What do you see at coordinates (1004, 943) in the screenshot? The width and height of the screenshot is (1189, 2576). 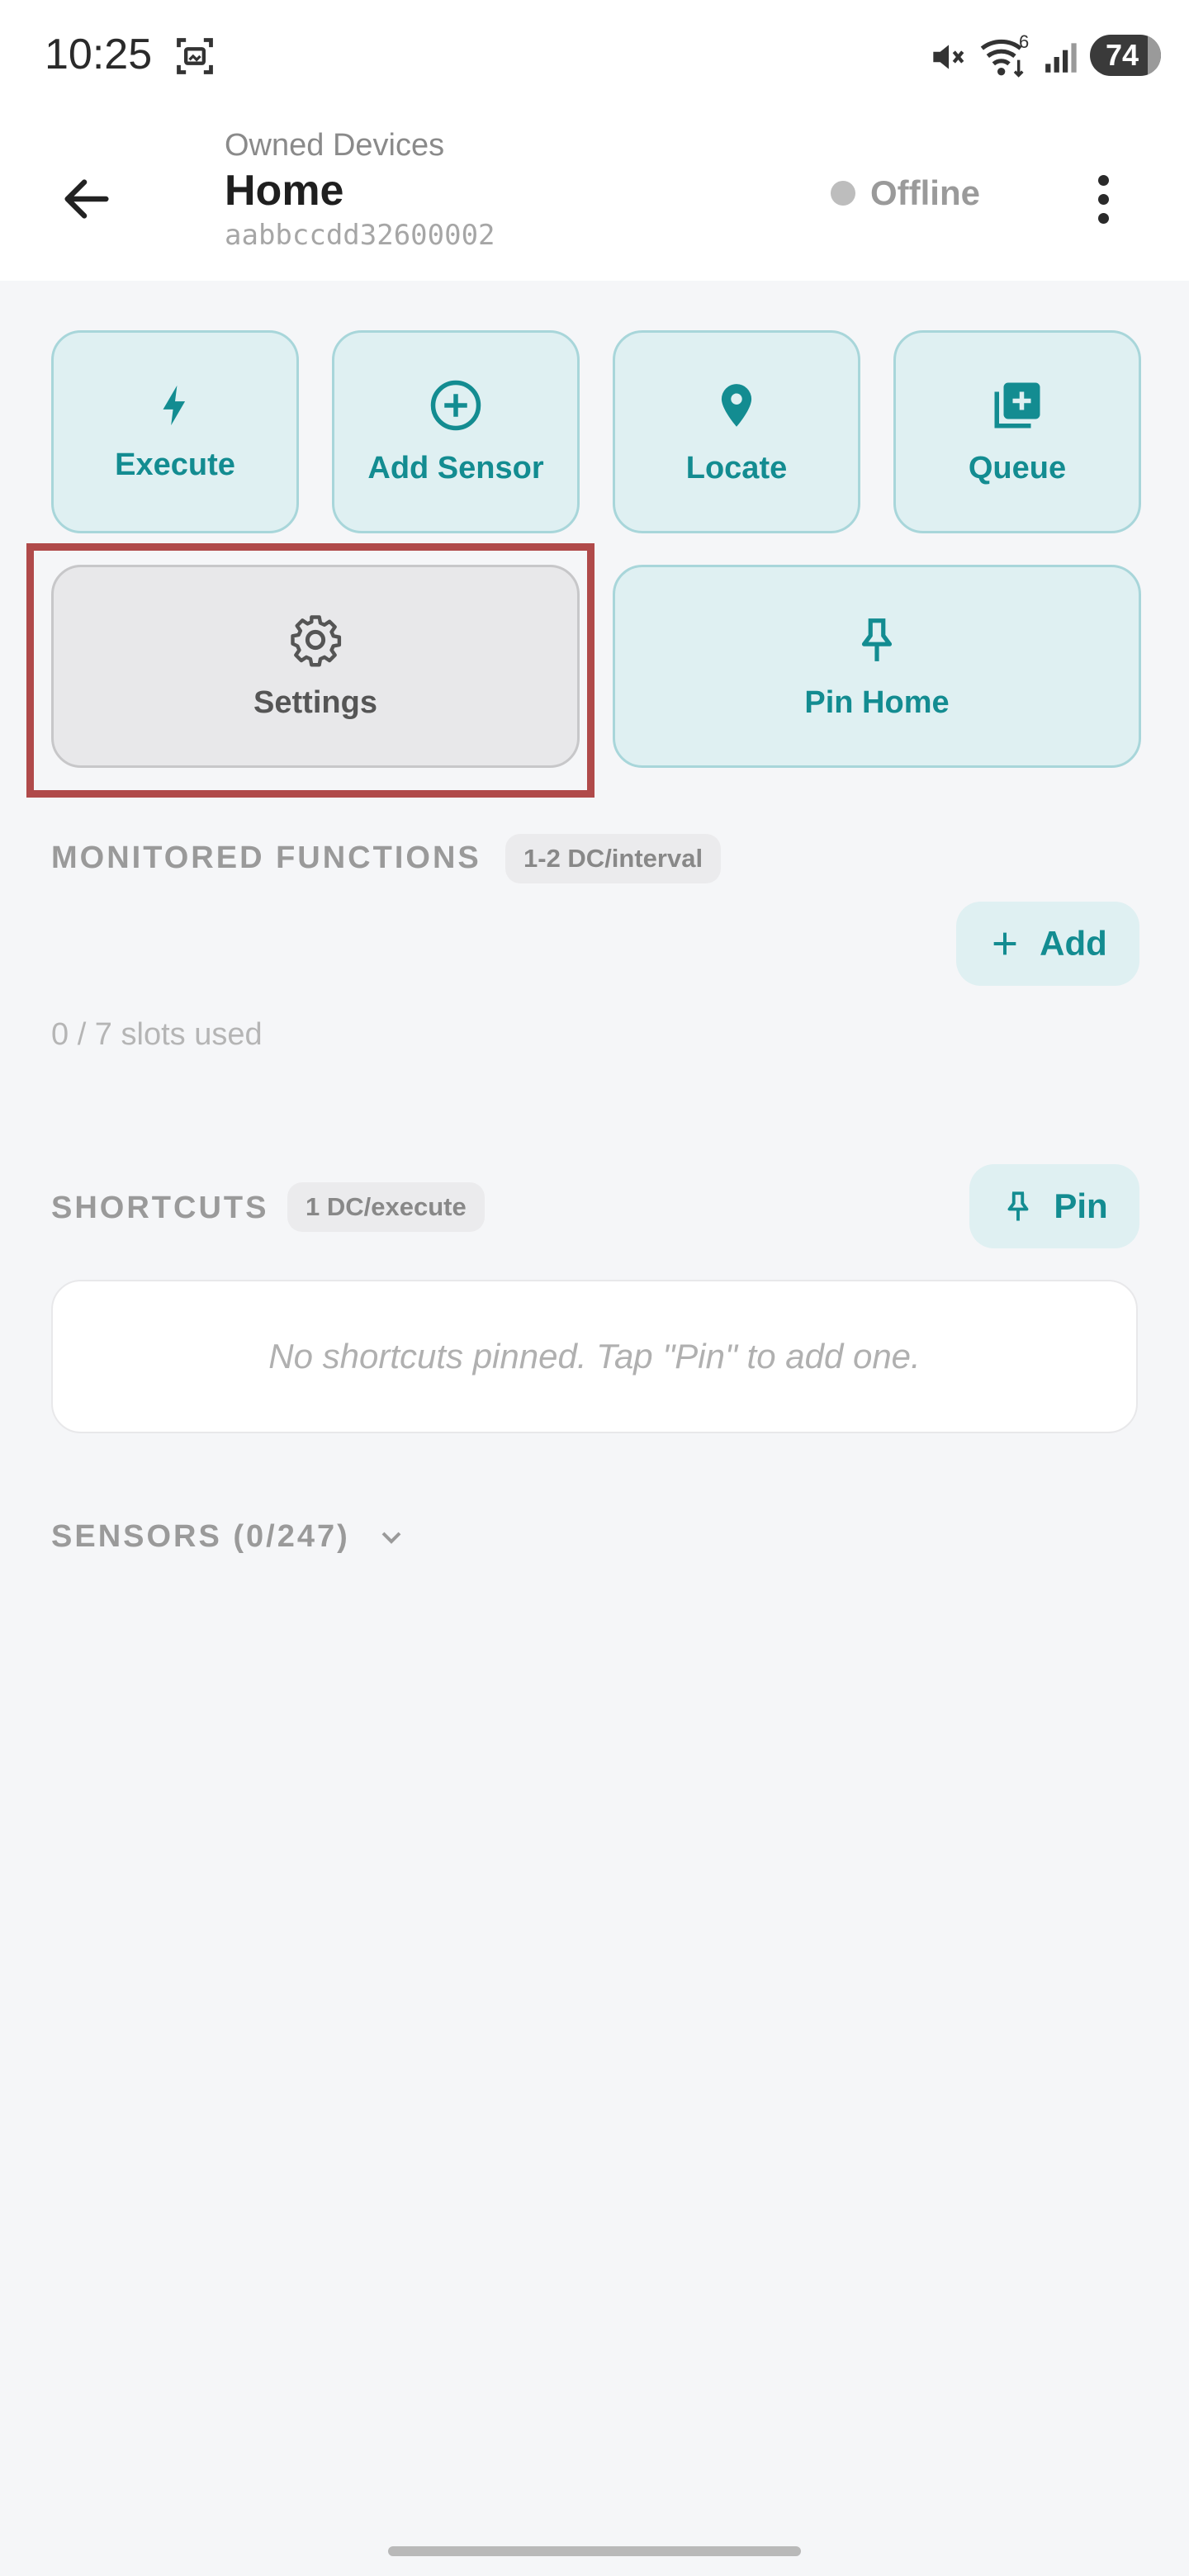 I see `plus-icon` at bounding box center [1004, 943].